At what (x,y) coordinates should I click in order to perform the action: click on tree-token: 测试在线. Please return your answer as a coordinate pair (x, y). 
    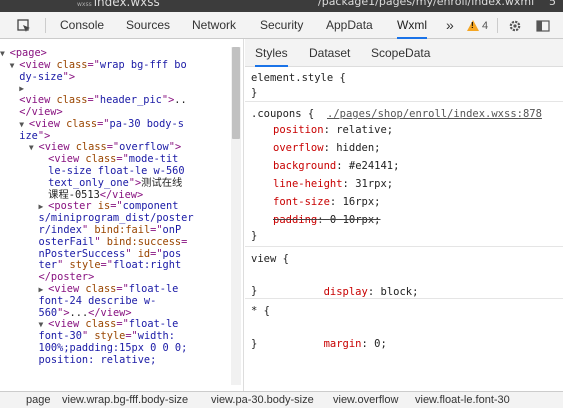
    Looking at the image, I should click on (162, 182).